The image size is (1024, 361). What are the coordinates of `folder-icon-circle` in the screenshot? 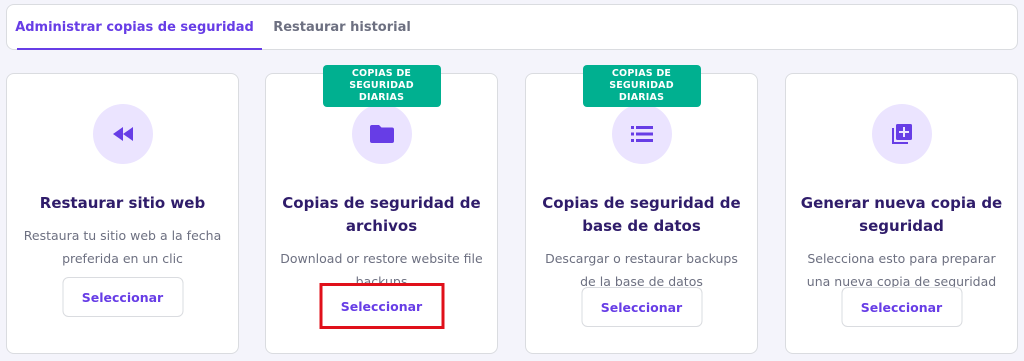 It's located at (381, 134).